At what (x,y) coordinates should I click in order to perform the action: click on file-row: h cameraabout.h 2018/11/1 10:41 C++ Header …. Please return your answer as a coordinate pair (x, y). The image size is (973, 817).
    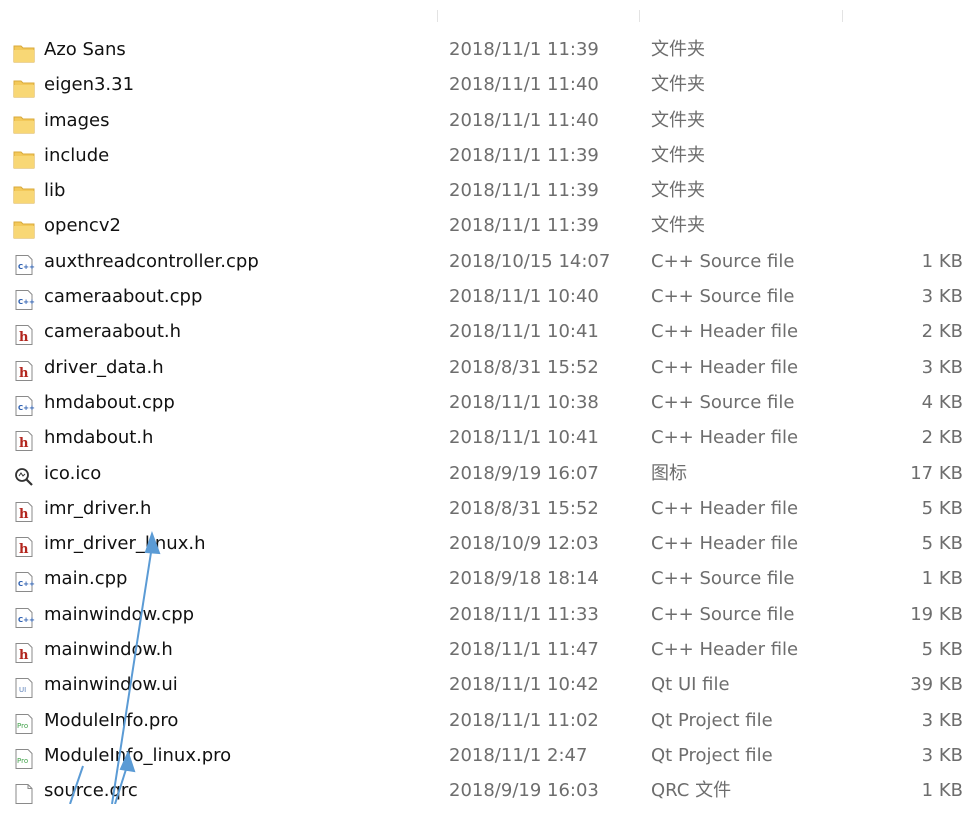
    Looking at the image, I should click on (486, 331).